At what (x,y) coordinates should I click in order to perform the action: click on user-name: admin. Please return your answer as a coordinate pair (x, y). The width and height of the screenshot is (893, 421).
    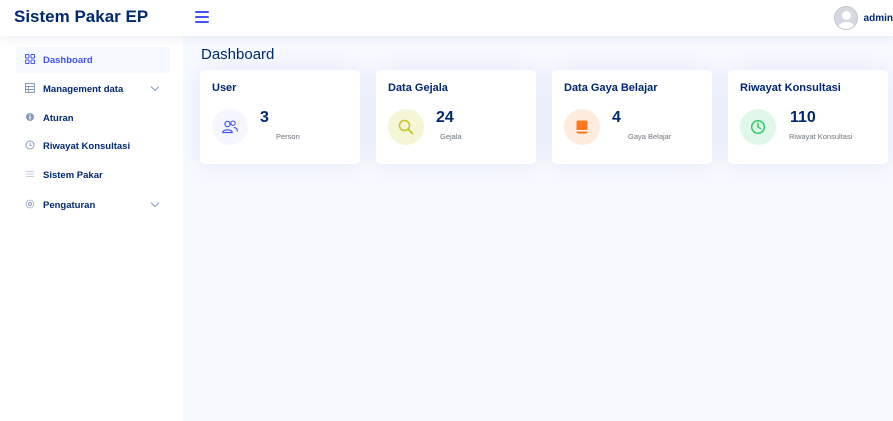
    Looking at the image, I should click on (878, 18).